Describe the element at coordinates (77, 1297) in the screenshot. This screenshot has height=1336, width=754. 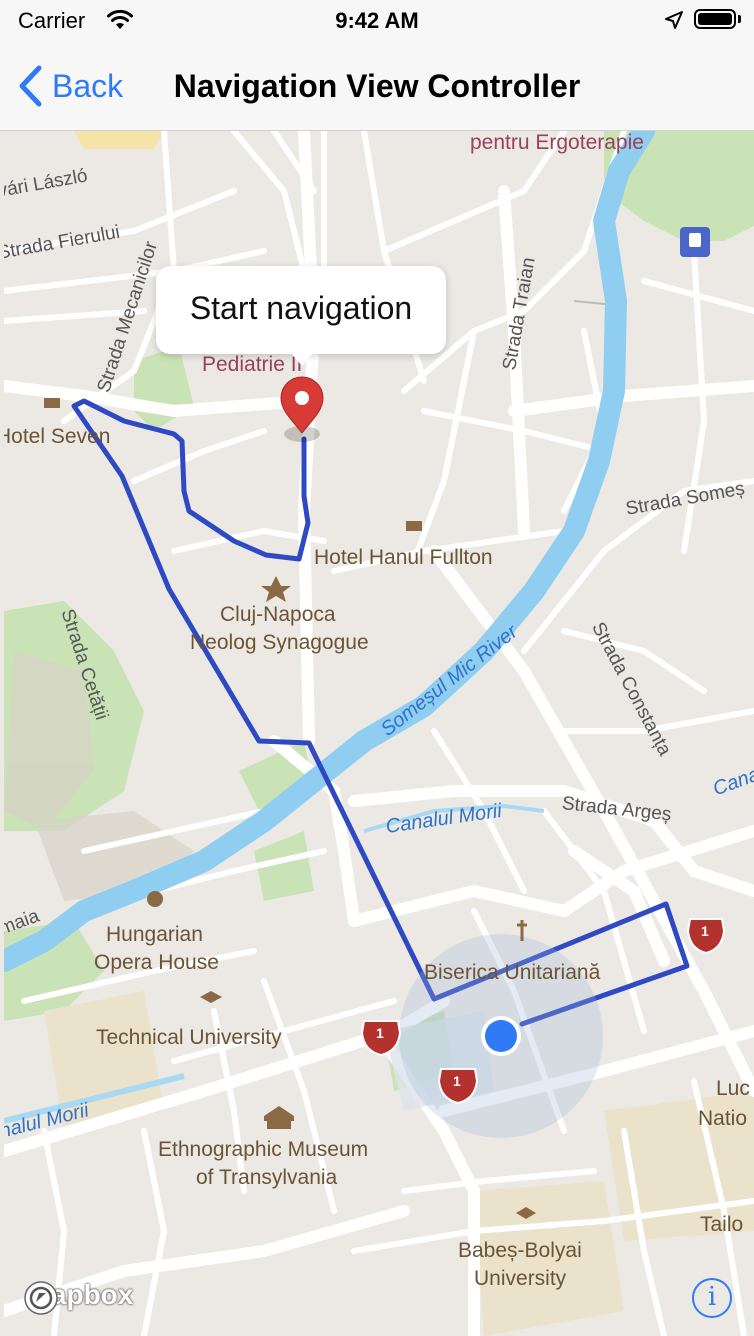
I see `mapbox-logo: mapbox` at that location.